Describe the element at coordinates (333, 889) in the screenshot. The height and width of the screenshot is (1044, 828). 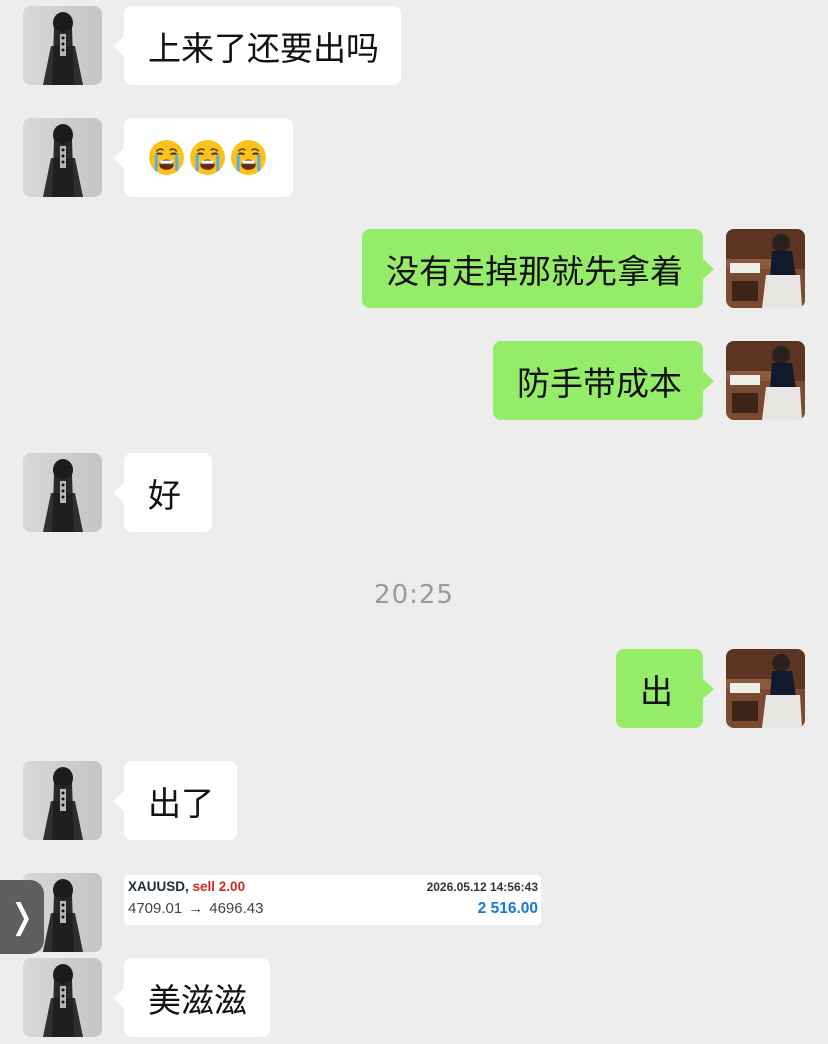
I see `trade-header-row: XAUUSD, sell 2.00 2026.05.12 14:56:43` at that location.